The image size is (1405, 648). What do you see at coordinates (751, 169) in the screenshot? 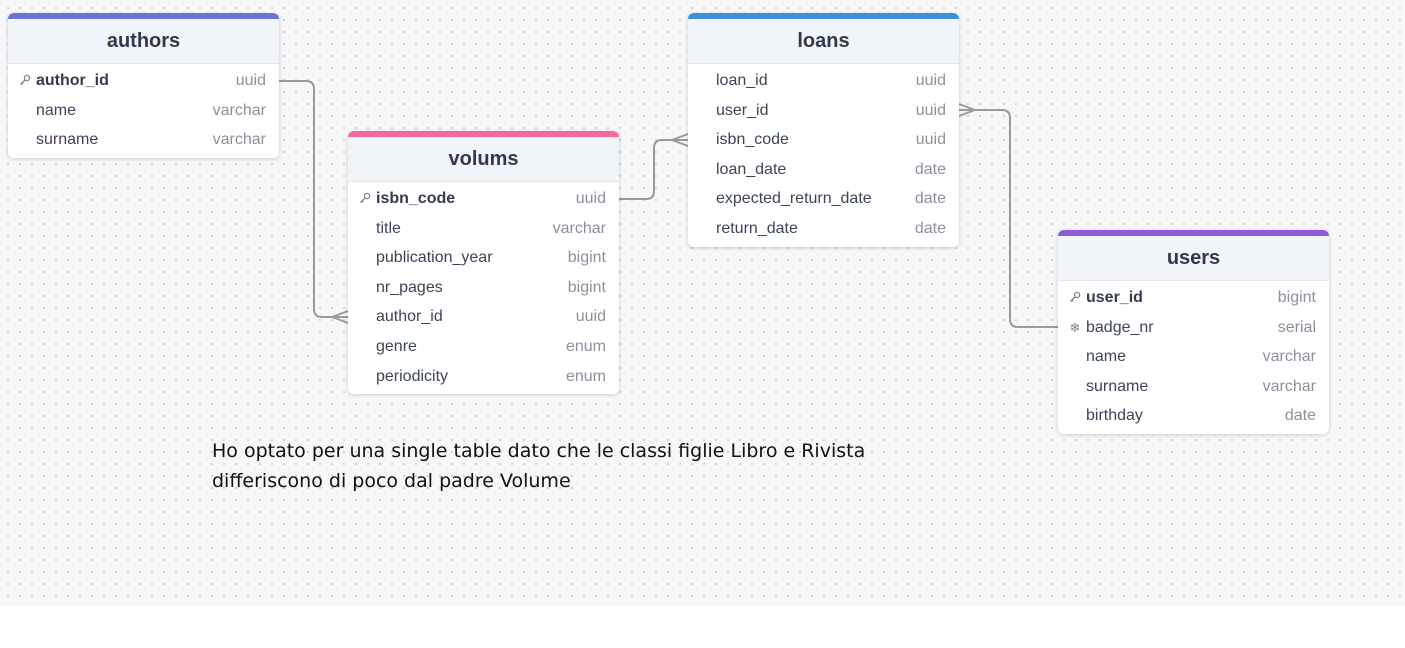
I see `field-name: loan_date` at bounding box center [751, 169].